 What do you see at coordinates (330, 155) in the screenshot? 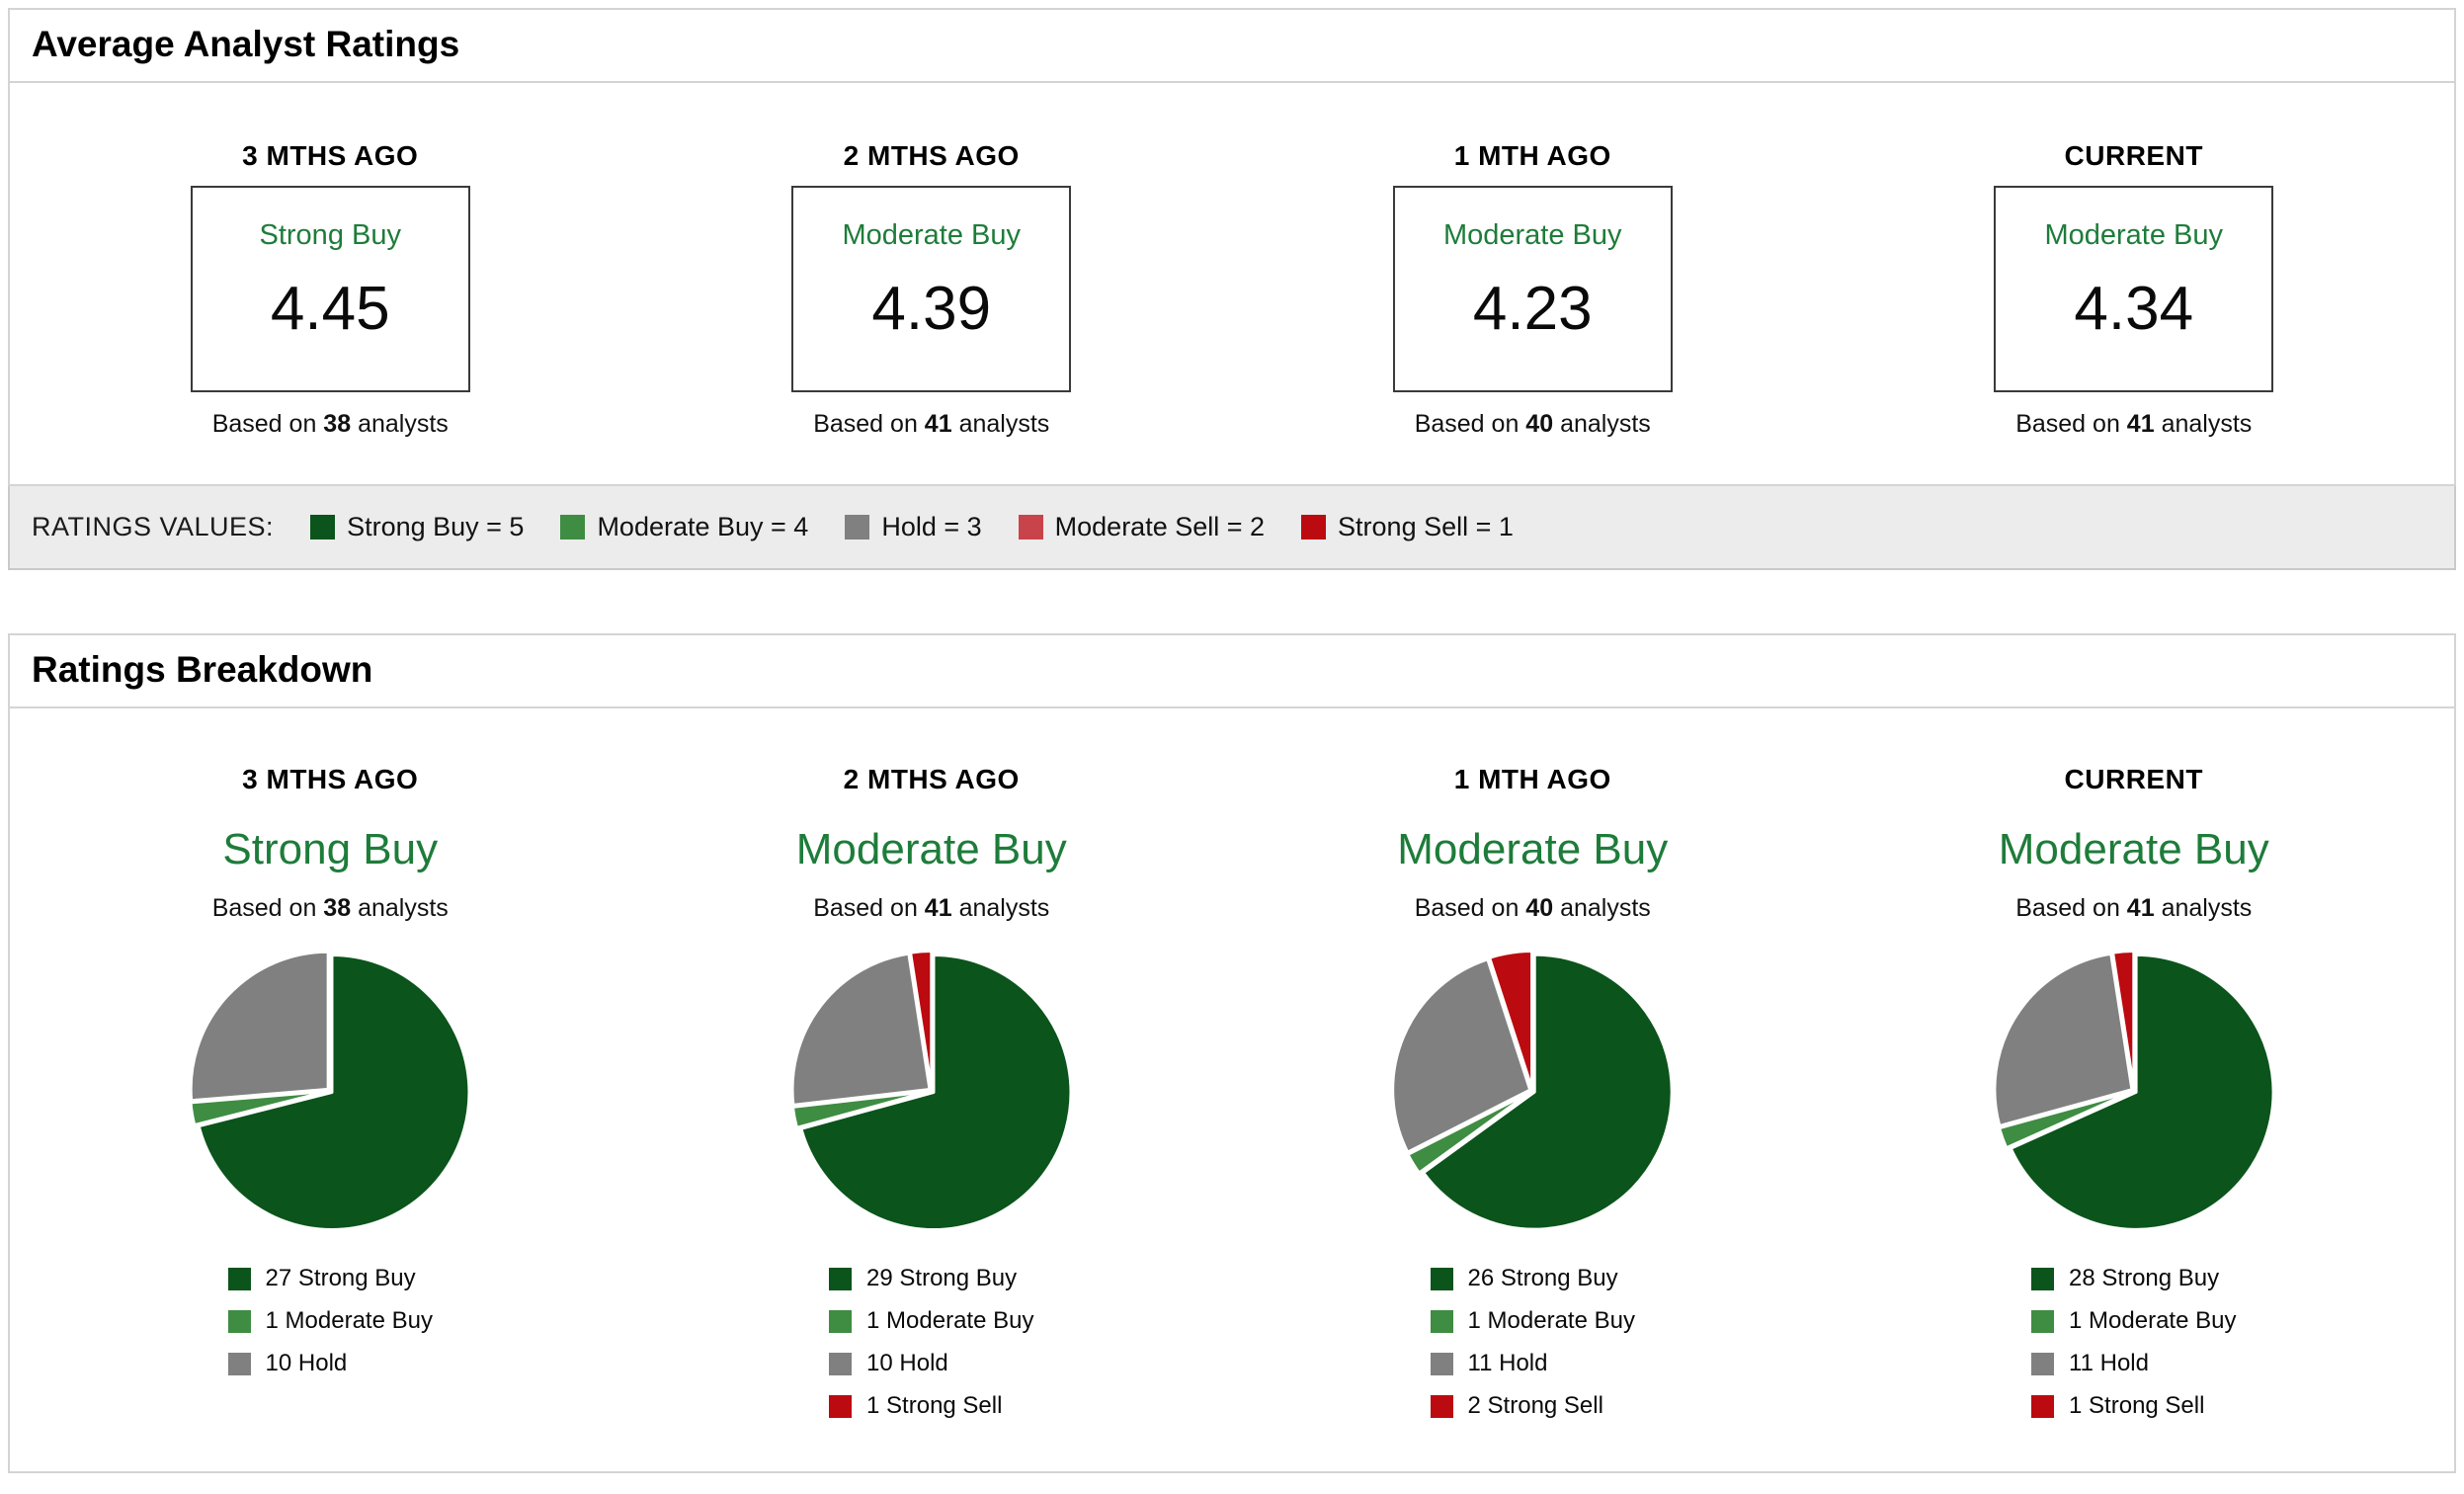
I see `period-label: 3 MTHS AGO` at bounding box center [330, 155].